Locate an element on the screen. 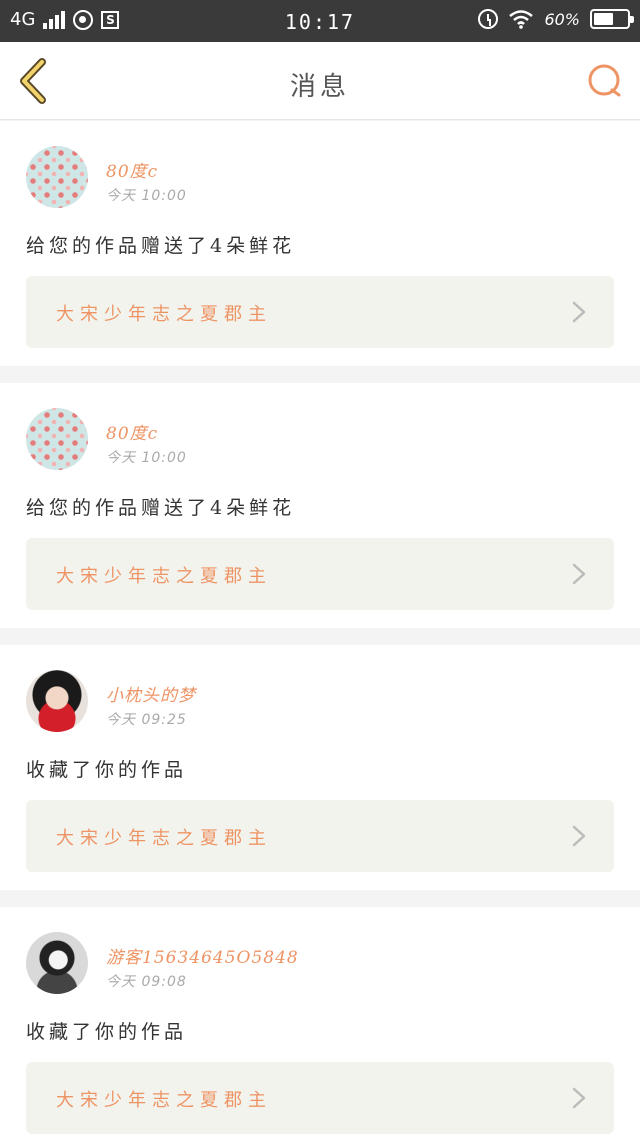 The width and height of the screenshot is (640, 1138). wifi-icon is located at coordinates (521, 19).